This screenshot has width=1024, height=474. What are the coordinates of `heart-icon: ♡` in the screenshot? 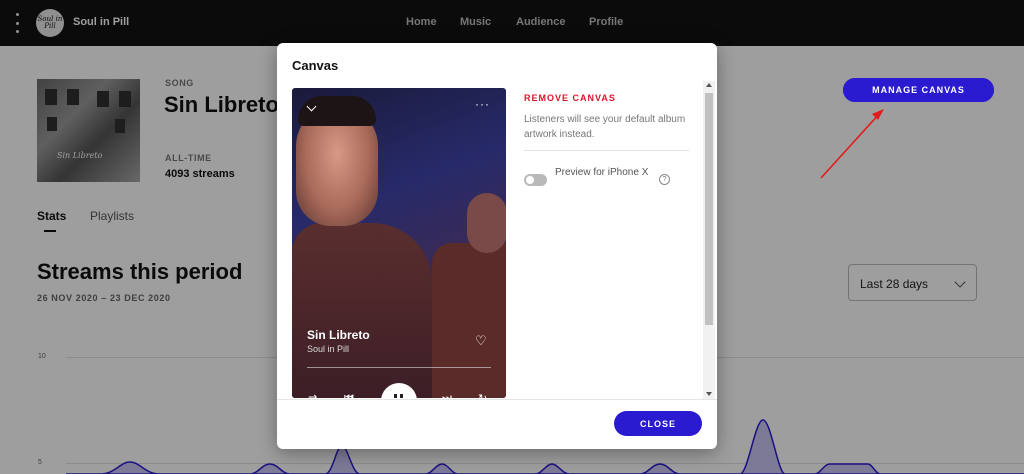 It's located at (481, 341).